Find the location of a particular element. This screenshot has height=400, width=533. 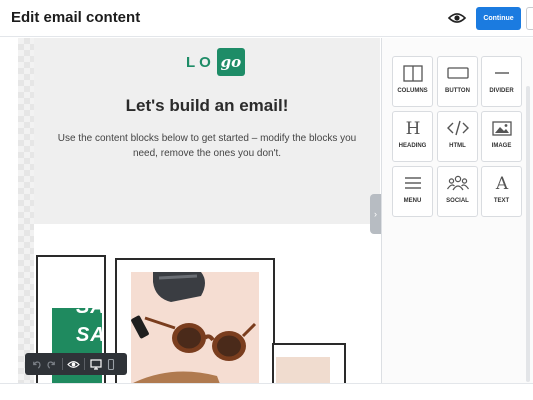

more-button is located at coordinates (529, 18).